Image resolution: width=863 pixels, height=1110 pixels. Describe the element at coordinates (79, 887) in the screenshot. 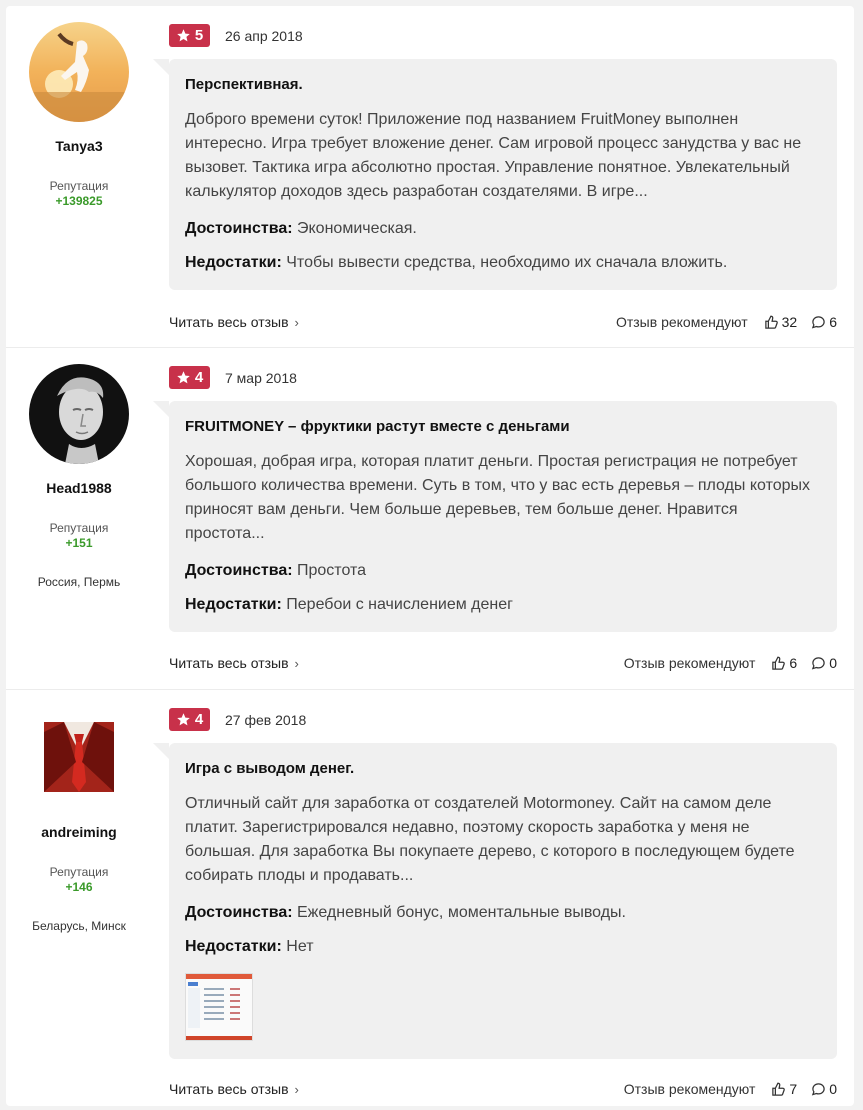

I see `reputation-value: +146` at that location.